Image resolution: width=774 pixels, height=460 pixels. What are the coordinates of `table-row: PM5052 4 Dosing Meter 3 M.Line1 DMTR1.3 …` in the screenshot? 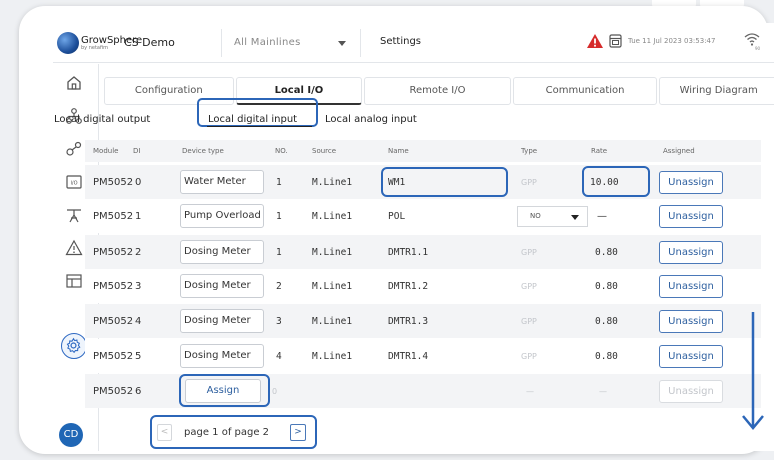 It's located at (423, 321).